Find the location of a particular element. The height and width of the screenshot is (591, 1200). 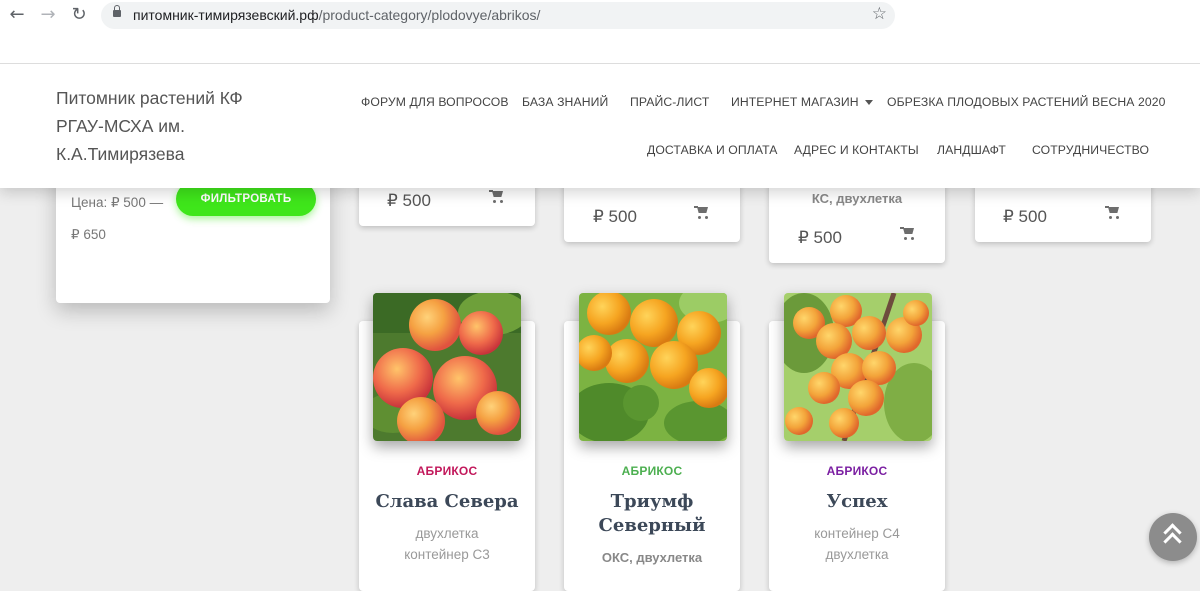

nav-landscape: ЛАНДШАФТ is located at coordinates (971, 150).